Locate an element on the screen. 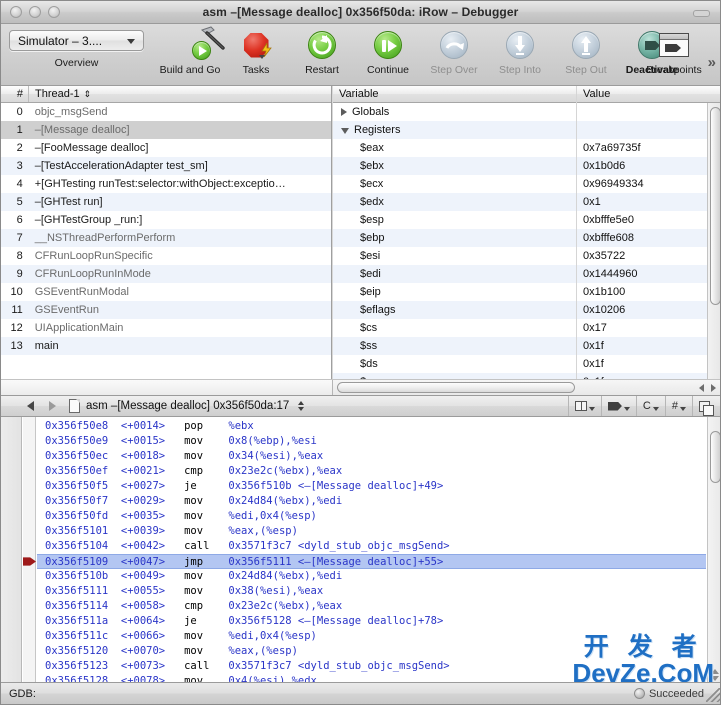 The width and height of the screenshot is (721, 705). variables-header-value: Value is located at coordinates (648, 94).